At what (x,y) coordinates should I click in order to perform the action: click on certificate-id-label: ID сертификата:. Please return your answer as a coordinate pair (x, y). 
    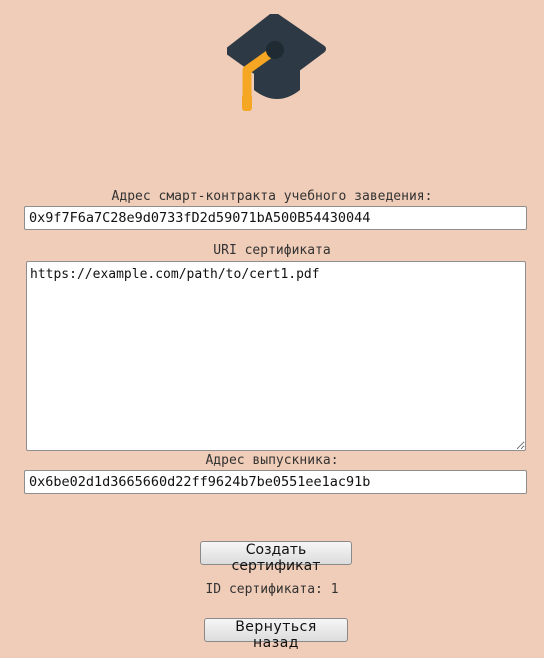
    Looking at the image, I should click on (264, 589).